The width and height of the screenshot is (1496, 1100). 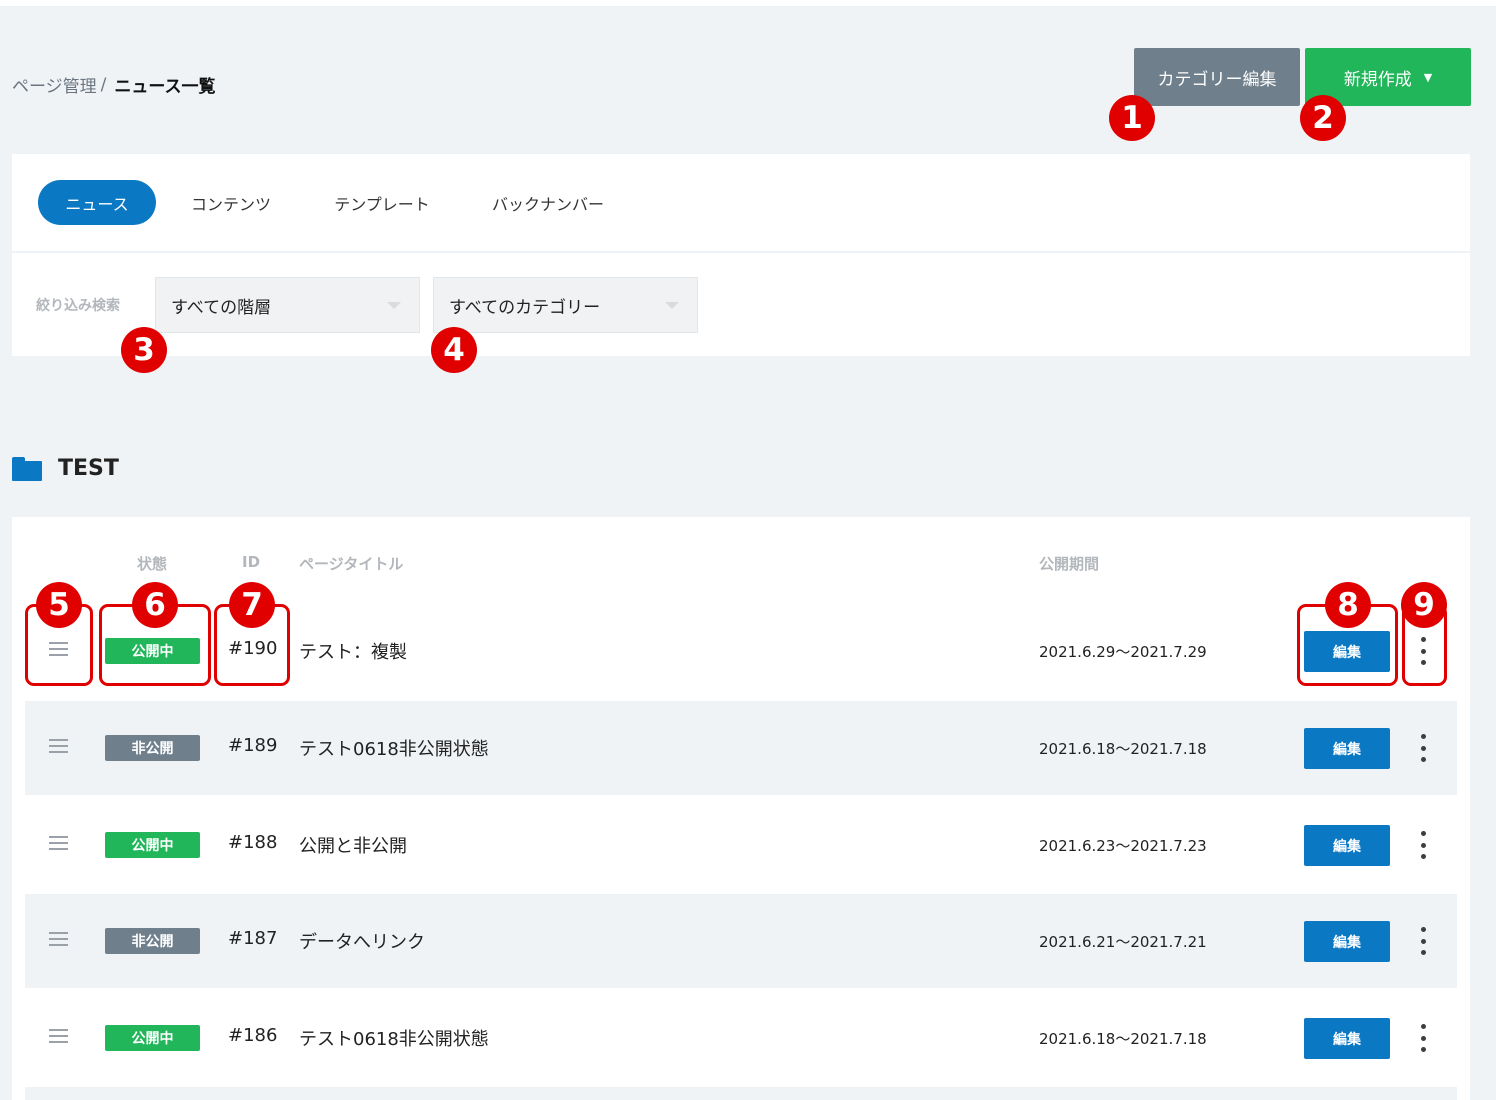 What do you see at coordinates (1348, 605) in the screenshot?
I see `annotation-marker-8: 8` at bounding box center [1348, 605].